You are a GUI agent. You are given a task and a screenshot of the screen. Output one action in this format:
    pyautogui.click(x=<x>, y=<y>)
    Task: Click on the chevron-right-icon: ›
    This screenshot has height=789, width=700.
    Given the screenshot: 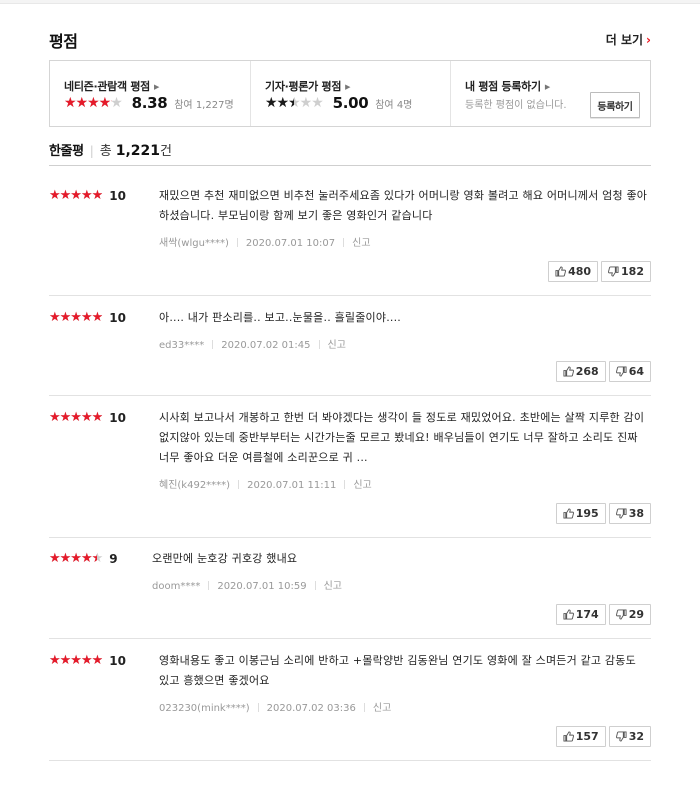 What is the action you would take?
    pyautogui.click(x=648, y=40)
    